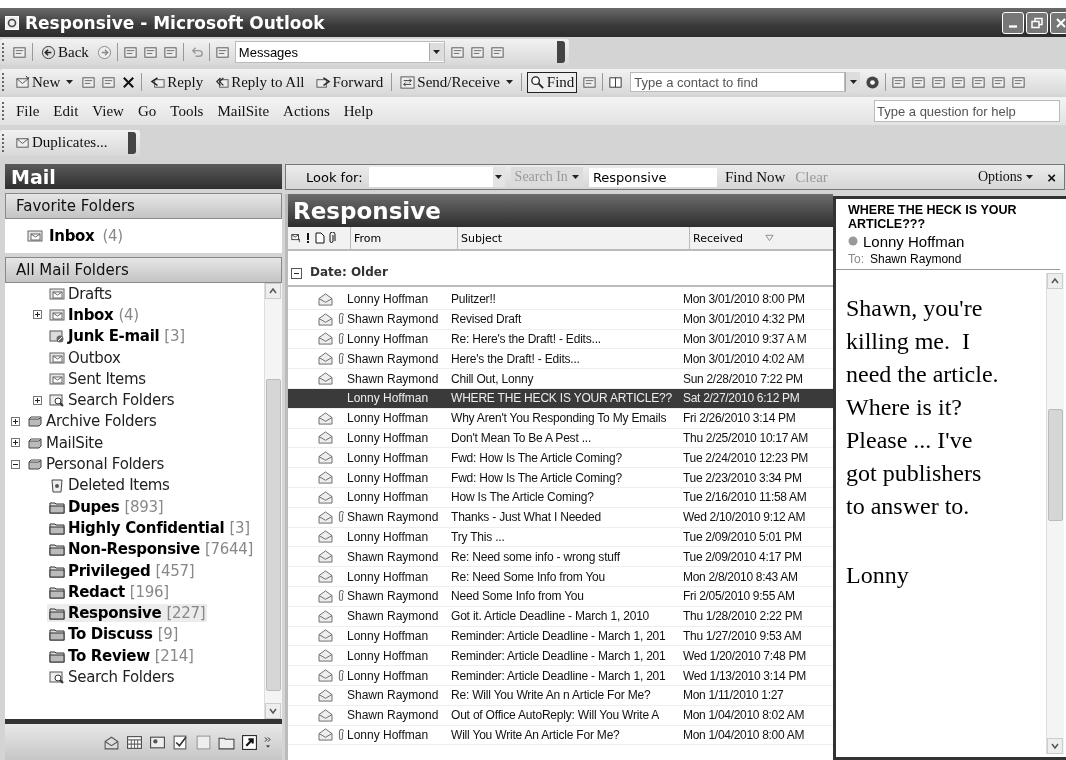  I want to click on minimize-button, so click(1013, 22).